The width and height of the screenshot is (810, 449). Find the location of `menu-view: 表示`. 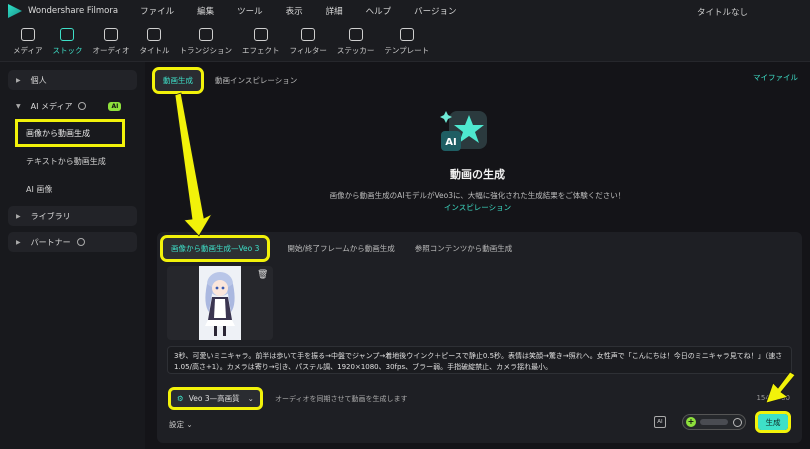

menu-view: 表示 is located at coordinates (294, 11).